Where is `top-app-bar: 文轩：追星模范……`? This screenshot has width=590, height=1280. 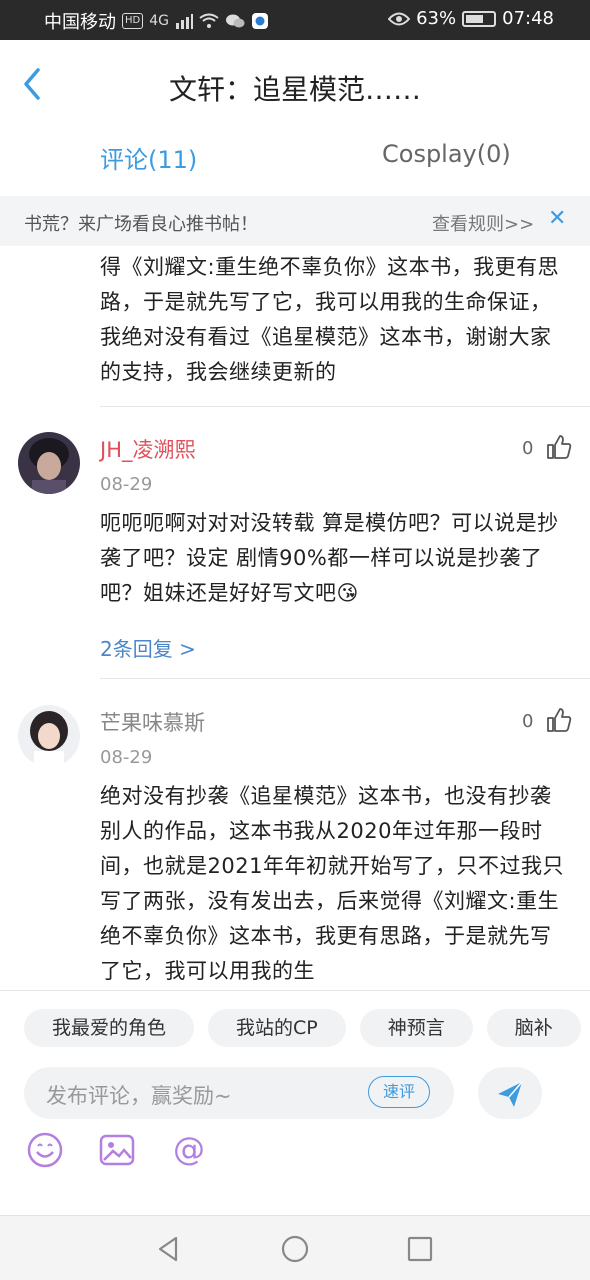
top-app-bar: 文轩：追星模范…… is located at coordinates (295, 85).